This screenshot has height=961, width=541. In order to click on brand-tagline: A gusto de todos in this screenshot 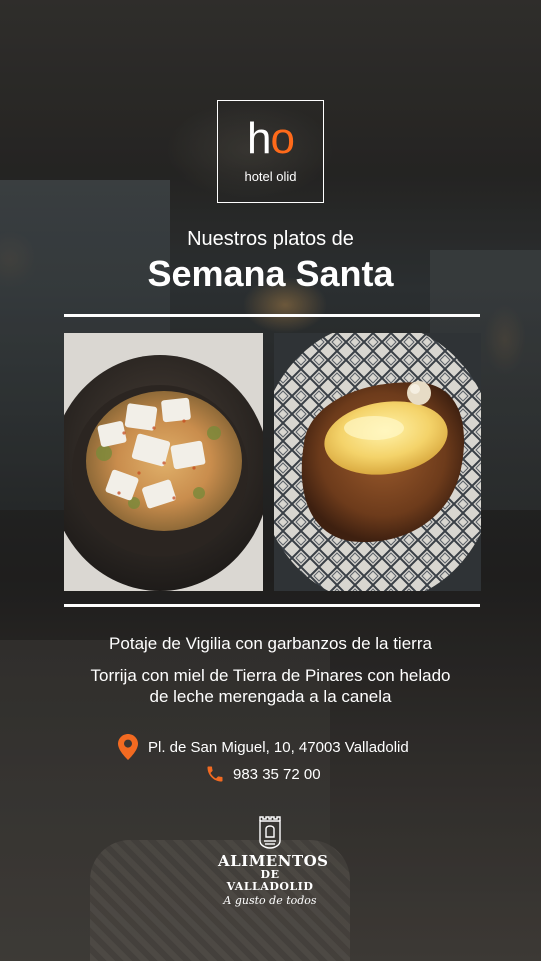, I will do `click(270, 900)`.